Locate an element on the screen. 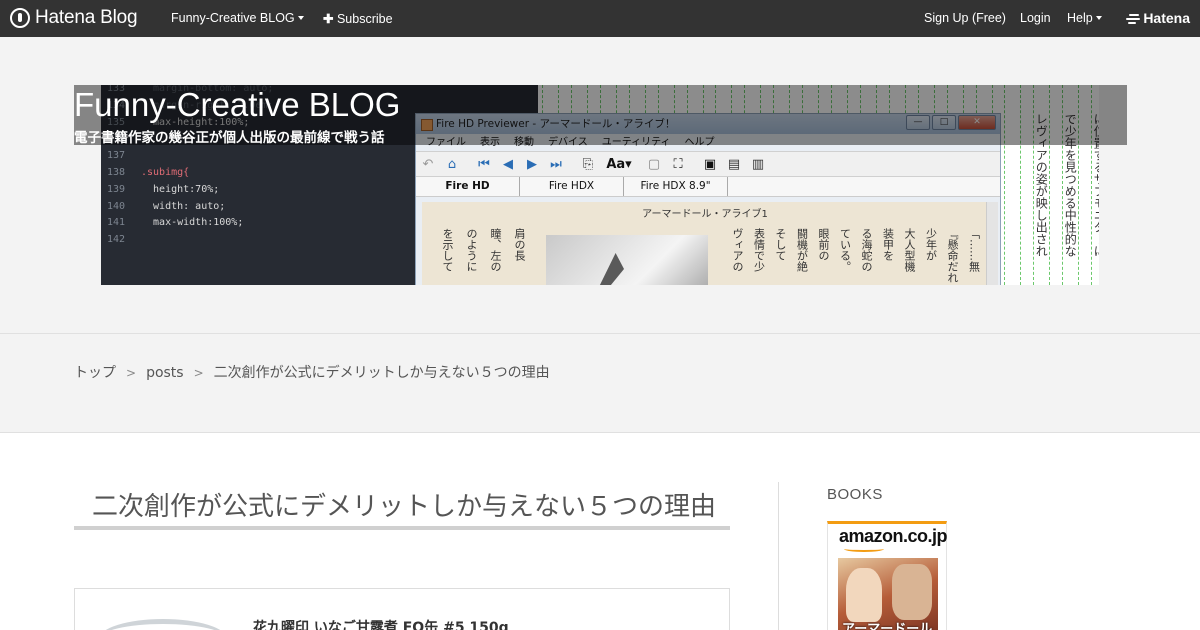  page-text-column: を示して is located at coordinates (447, 250).